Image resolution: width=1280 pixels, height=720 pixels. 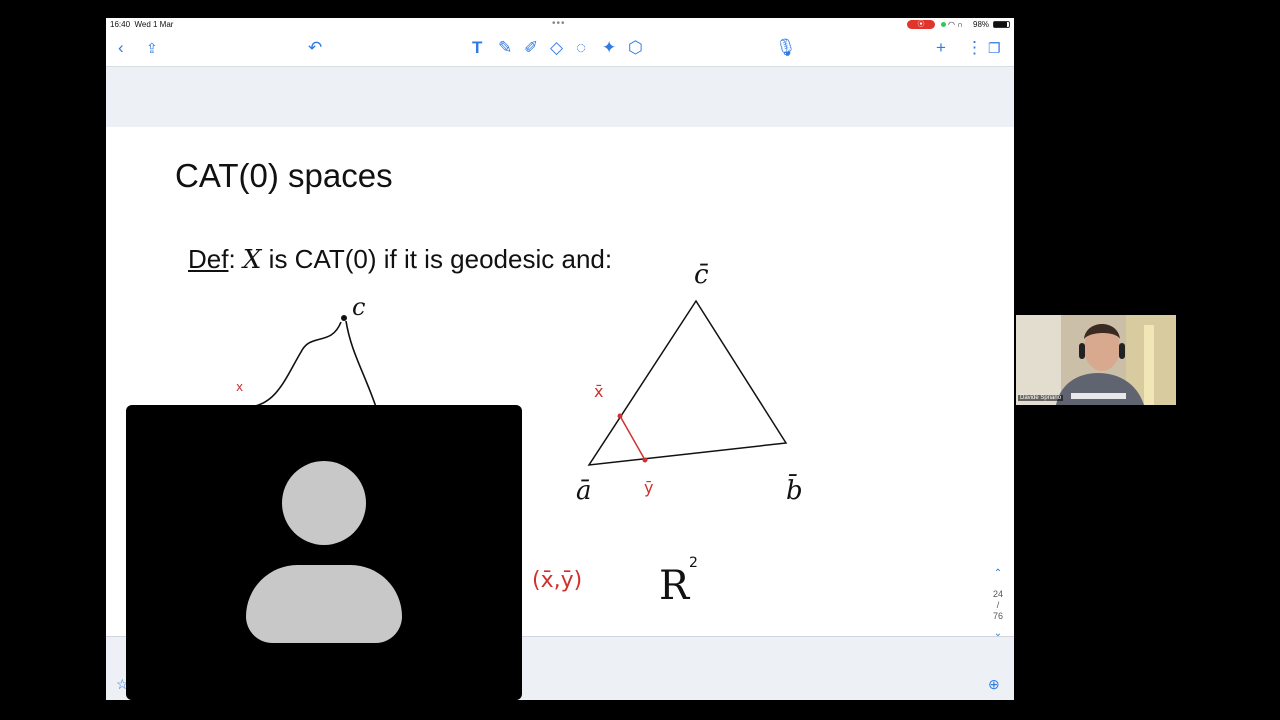 I want to click on multitask-dots-icon: •••, so click(x=559, y=23).